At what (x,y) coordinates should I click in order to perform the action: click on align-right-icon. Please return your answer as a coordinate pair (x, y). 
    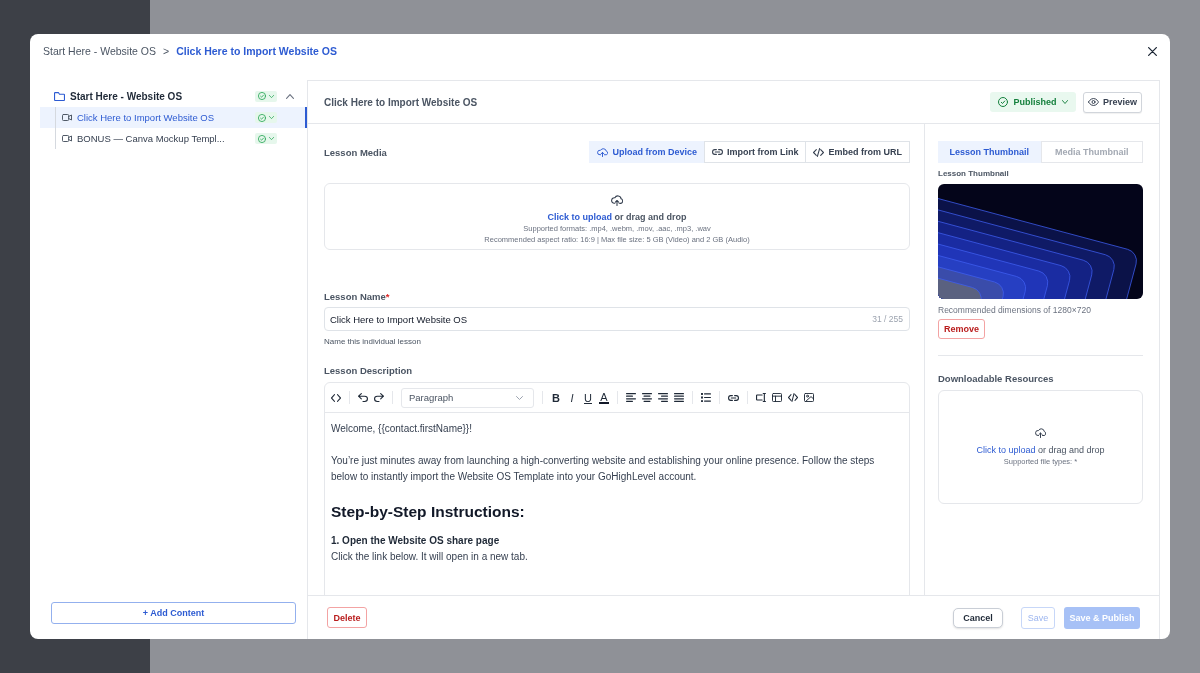
    Looking at the image, I should click on (663, 397).